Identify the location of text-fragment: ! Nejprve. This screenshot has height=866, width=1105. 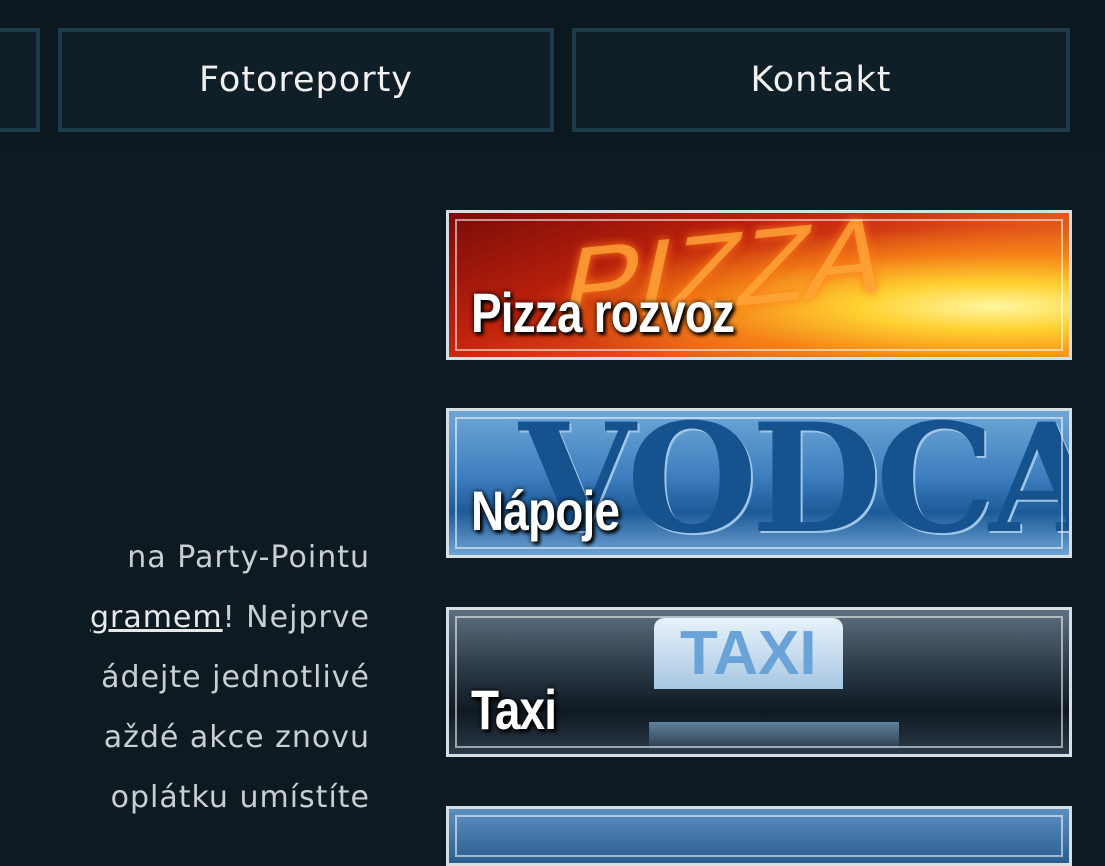
(296, 617).